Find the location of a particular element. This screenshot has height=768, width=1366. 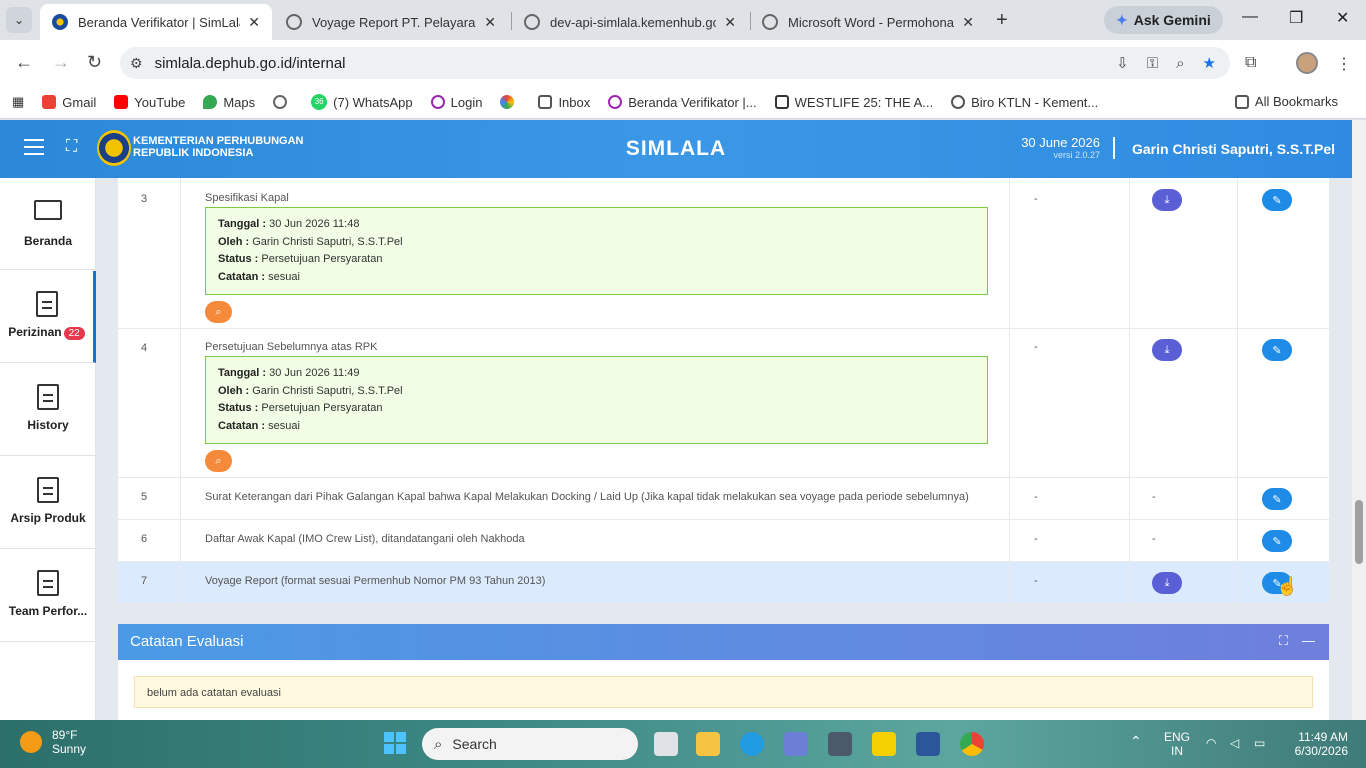

monitor-icon is located at coordinates (48, 210).